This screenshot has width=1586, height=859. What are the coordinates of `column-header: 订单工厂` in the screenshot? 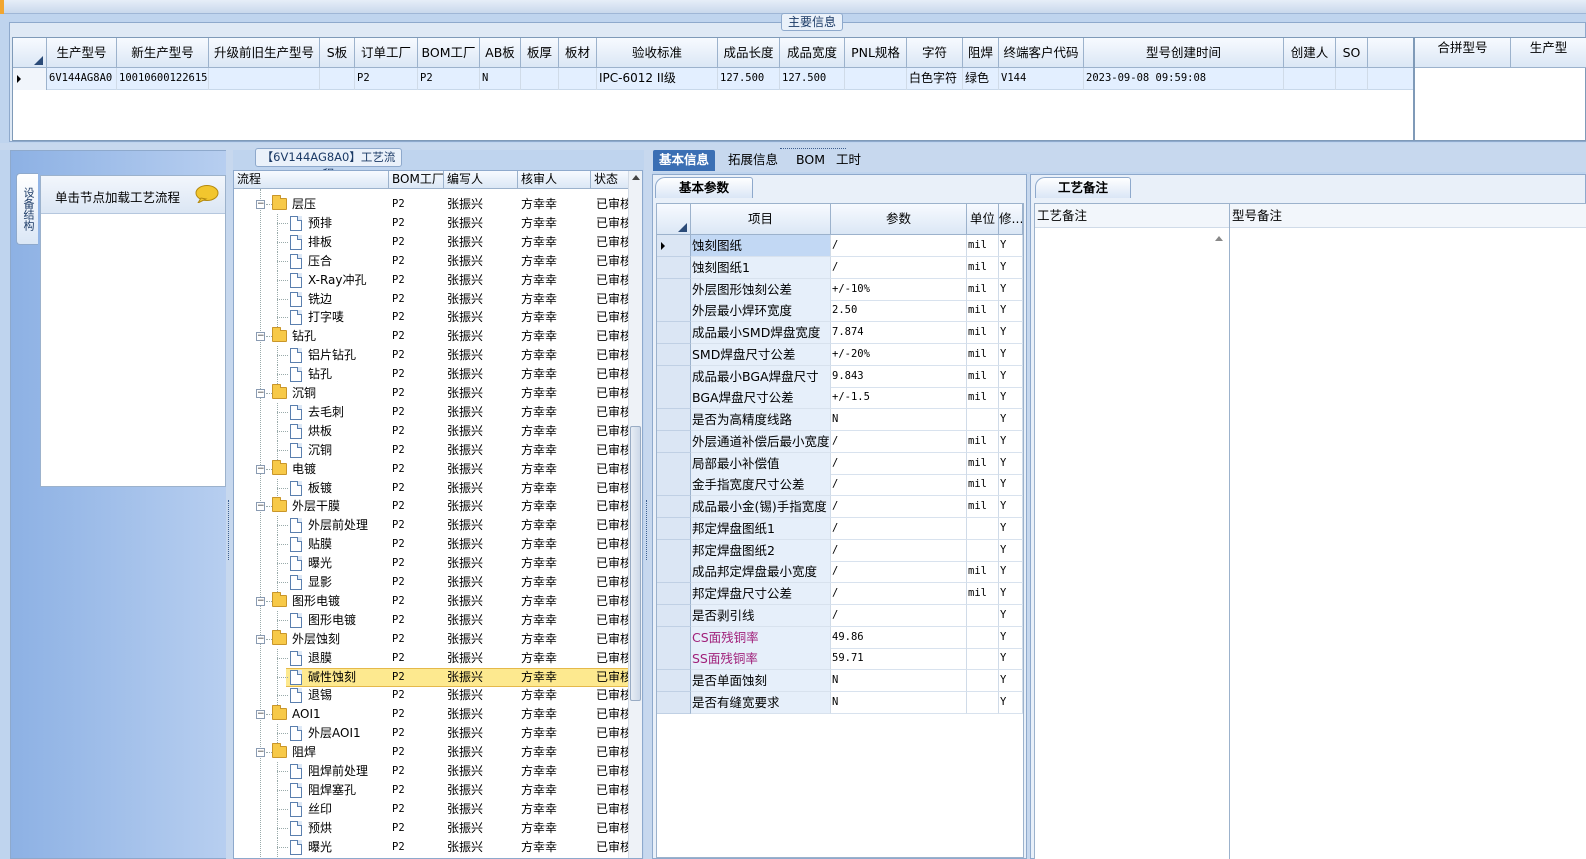 It's located at (386, 53).